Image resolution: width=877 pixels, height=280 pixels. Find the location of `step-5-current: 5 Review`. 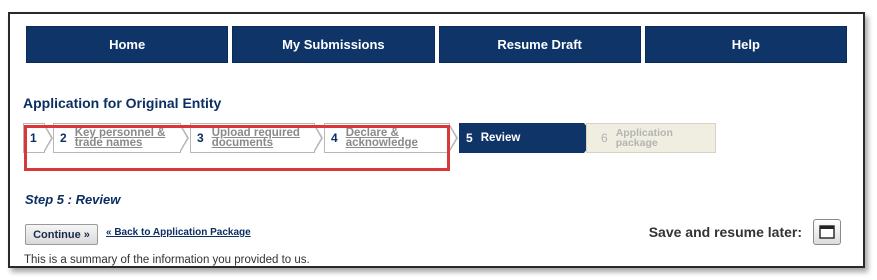

step-5-current: 5 Review is located at coordinates (521, 138).